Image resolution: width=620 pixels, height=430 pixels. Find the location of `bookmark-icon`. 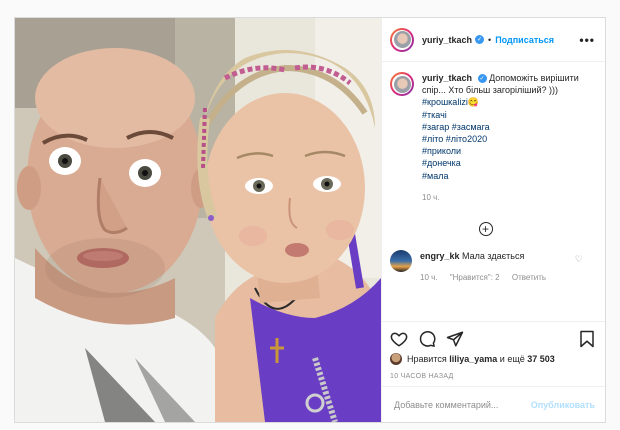

bookmark-icon is located at coordinates (587, 339).